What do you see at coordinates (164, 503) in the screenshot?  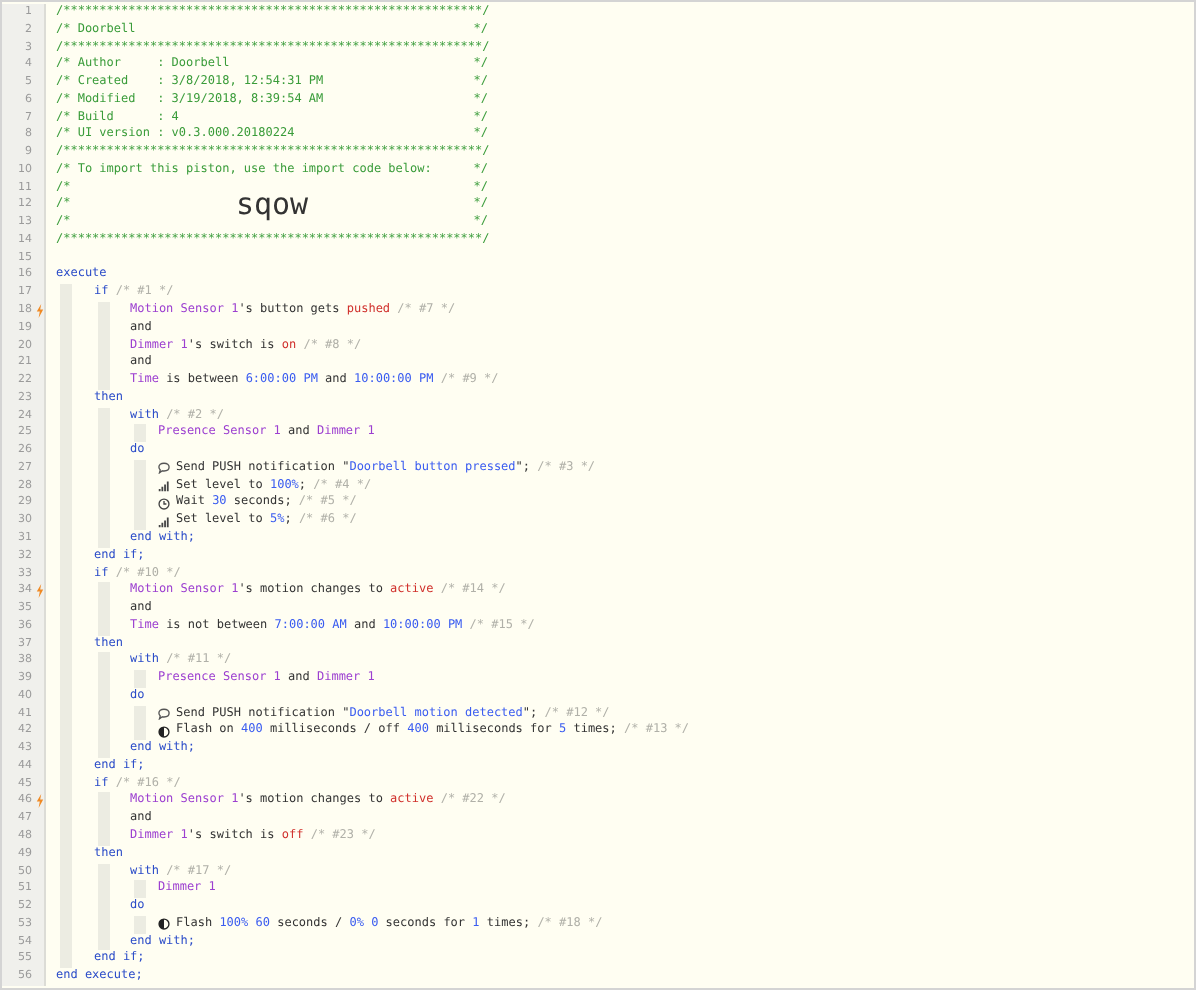 I see `clock-icon` at bounding box center [164, 503].